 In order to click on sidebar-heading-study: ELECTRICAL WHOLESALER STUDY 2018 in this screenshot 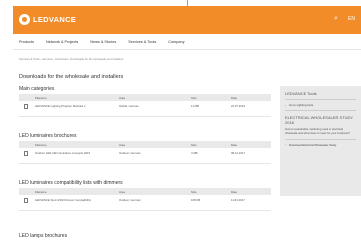, I will do `click(319, 120)`.